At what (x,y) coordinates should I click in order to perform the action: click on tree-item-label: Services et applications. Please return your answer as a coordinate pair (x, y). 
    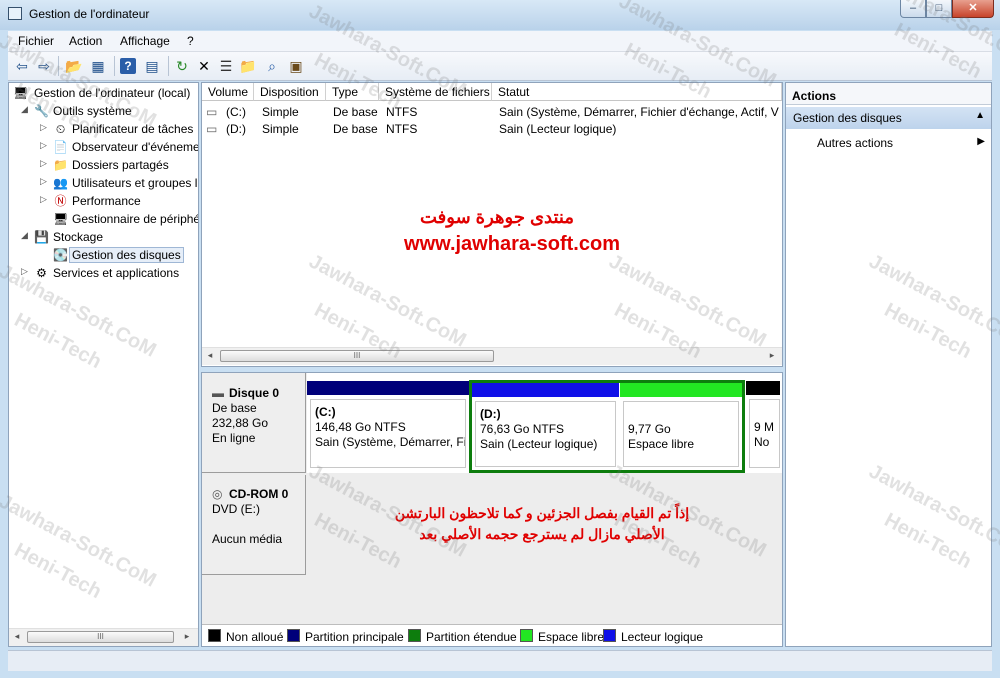
    Looking at the image, I should click on (116, 273).